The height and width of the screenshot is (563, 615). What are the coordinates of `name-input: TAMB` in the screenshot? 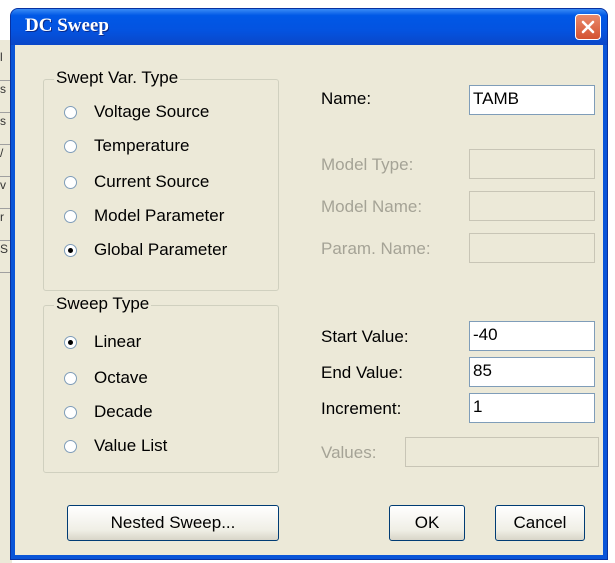 It's located at (532, 100).